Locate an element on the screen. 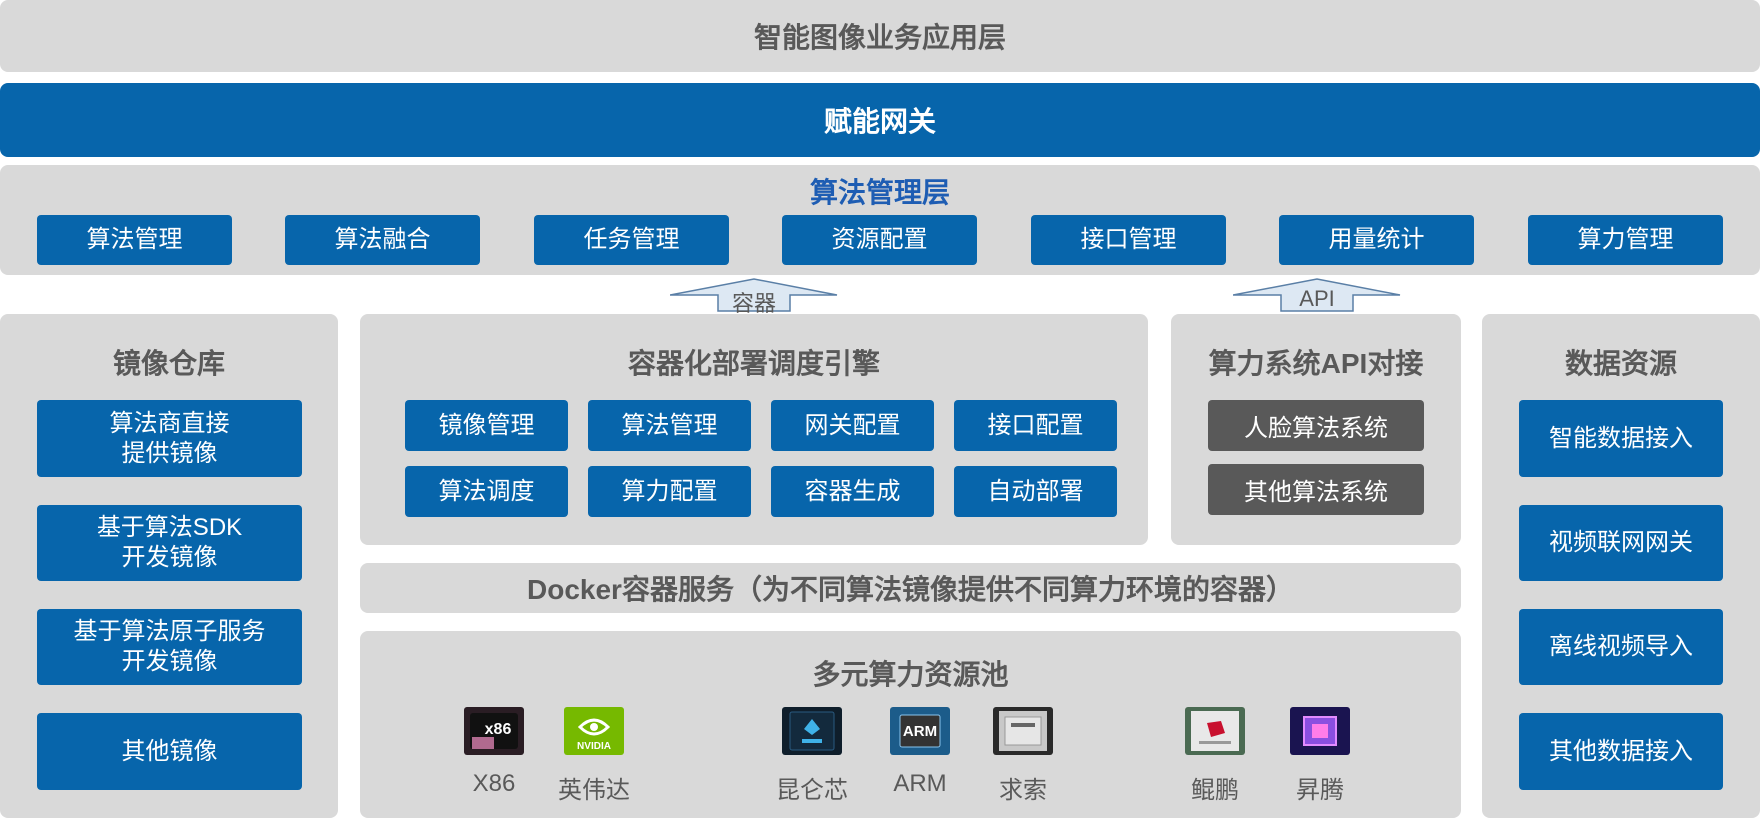 The height and width of the screenshot is (818, 1760). application-layer-panel: 智能图像业务应用层 is located at coordinates (880, 36).